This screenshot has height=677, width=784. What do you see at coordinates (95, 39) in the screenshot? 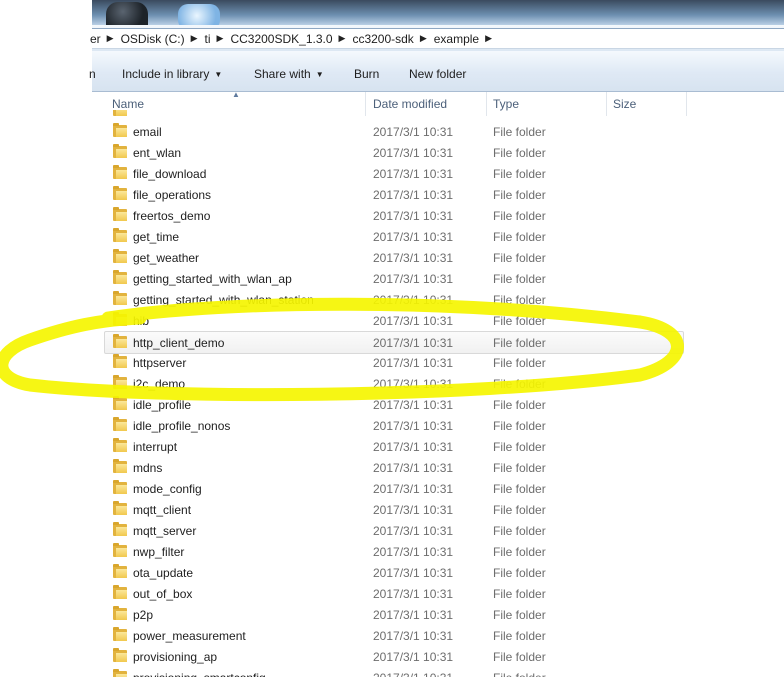
I see `breadcrumb-item: er` at bounding box center [95, 39].